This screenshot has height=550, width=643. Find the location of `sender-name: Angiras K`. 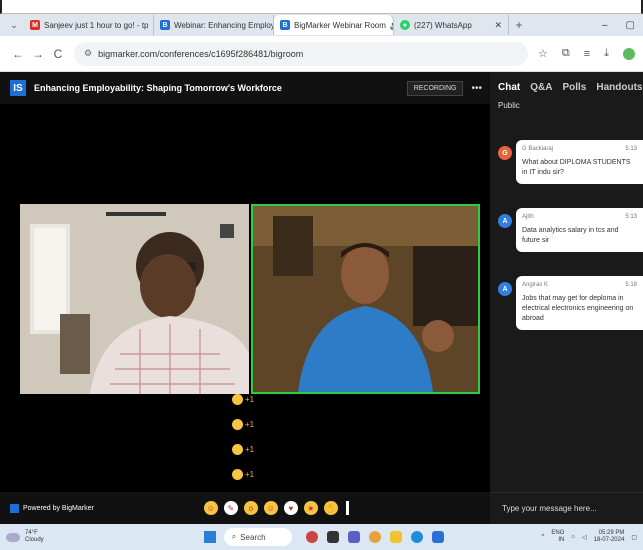

sender-name: Angiras K is located at coordinates (535, 285).